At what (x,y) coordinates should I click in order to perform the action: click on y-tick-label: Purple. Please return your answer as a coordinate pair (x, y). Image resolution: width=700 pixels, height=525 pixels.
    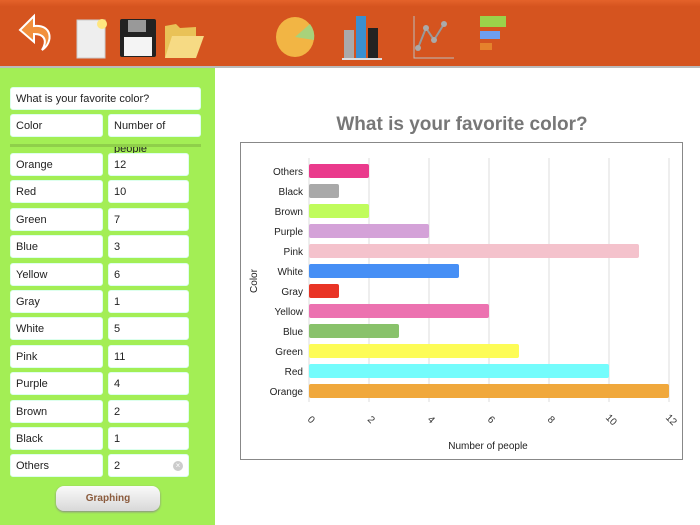
    Looking at the image, I should click on (288, 232).